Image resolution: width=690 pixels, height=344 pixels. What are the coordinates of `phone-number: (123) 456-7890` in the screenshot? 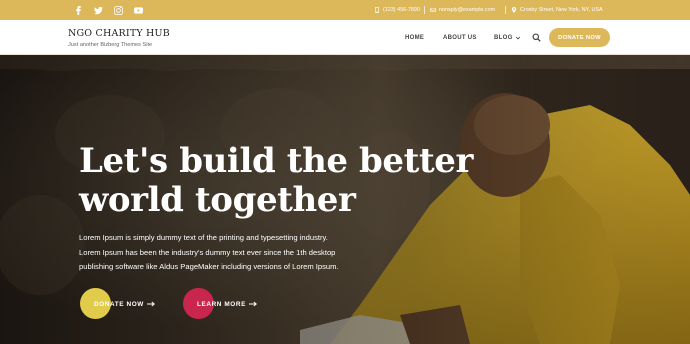 It's located at (401, 10).